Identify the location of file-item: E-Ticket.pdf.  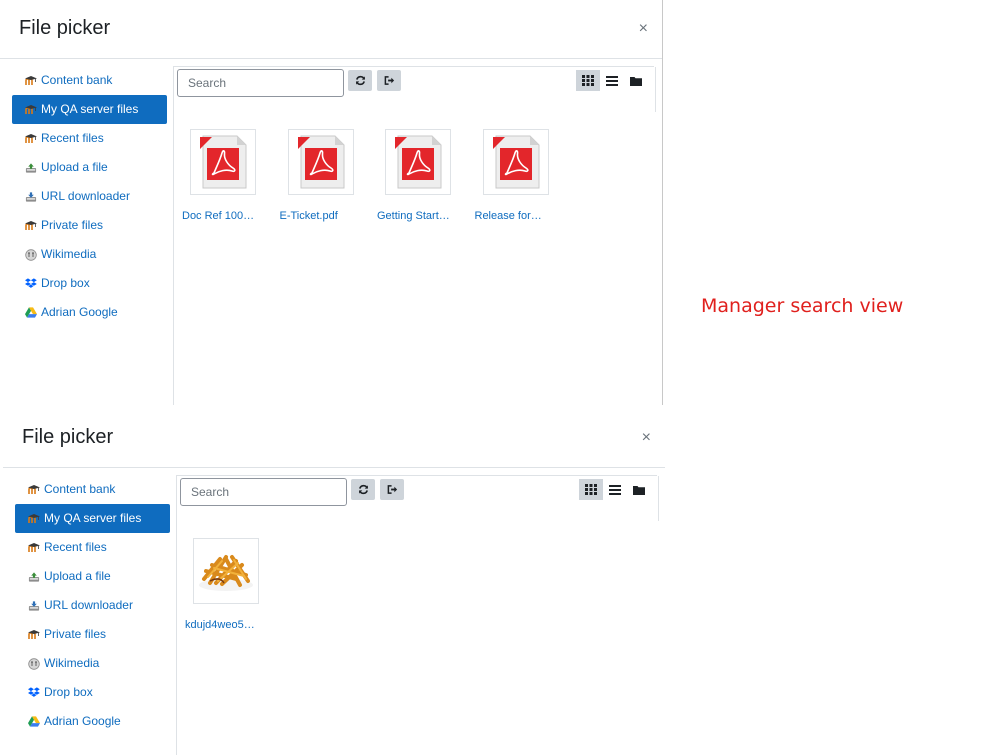
(325, 175).